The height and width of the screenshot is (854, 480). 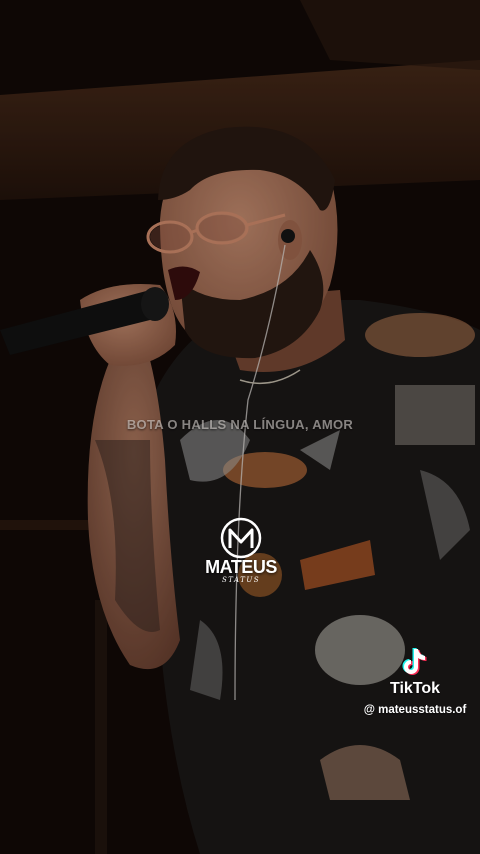 What do you see at coordinates (414, 661) in the screenshot?
I see `tiktok-note-icon` at bounding box center [414, 661].